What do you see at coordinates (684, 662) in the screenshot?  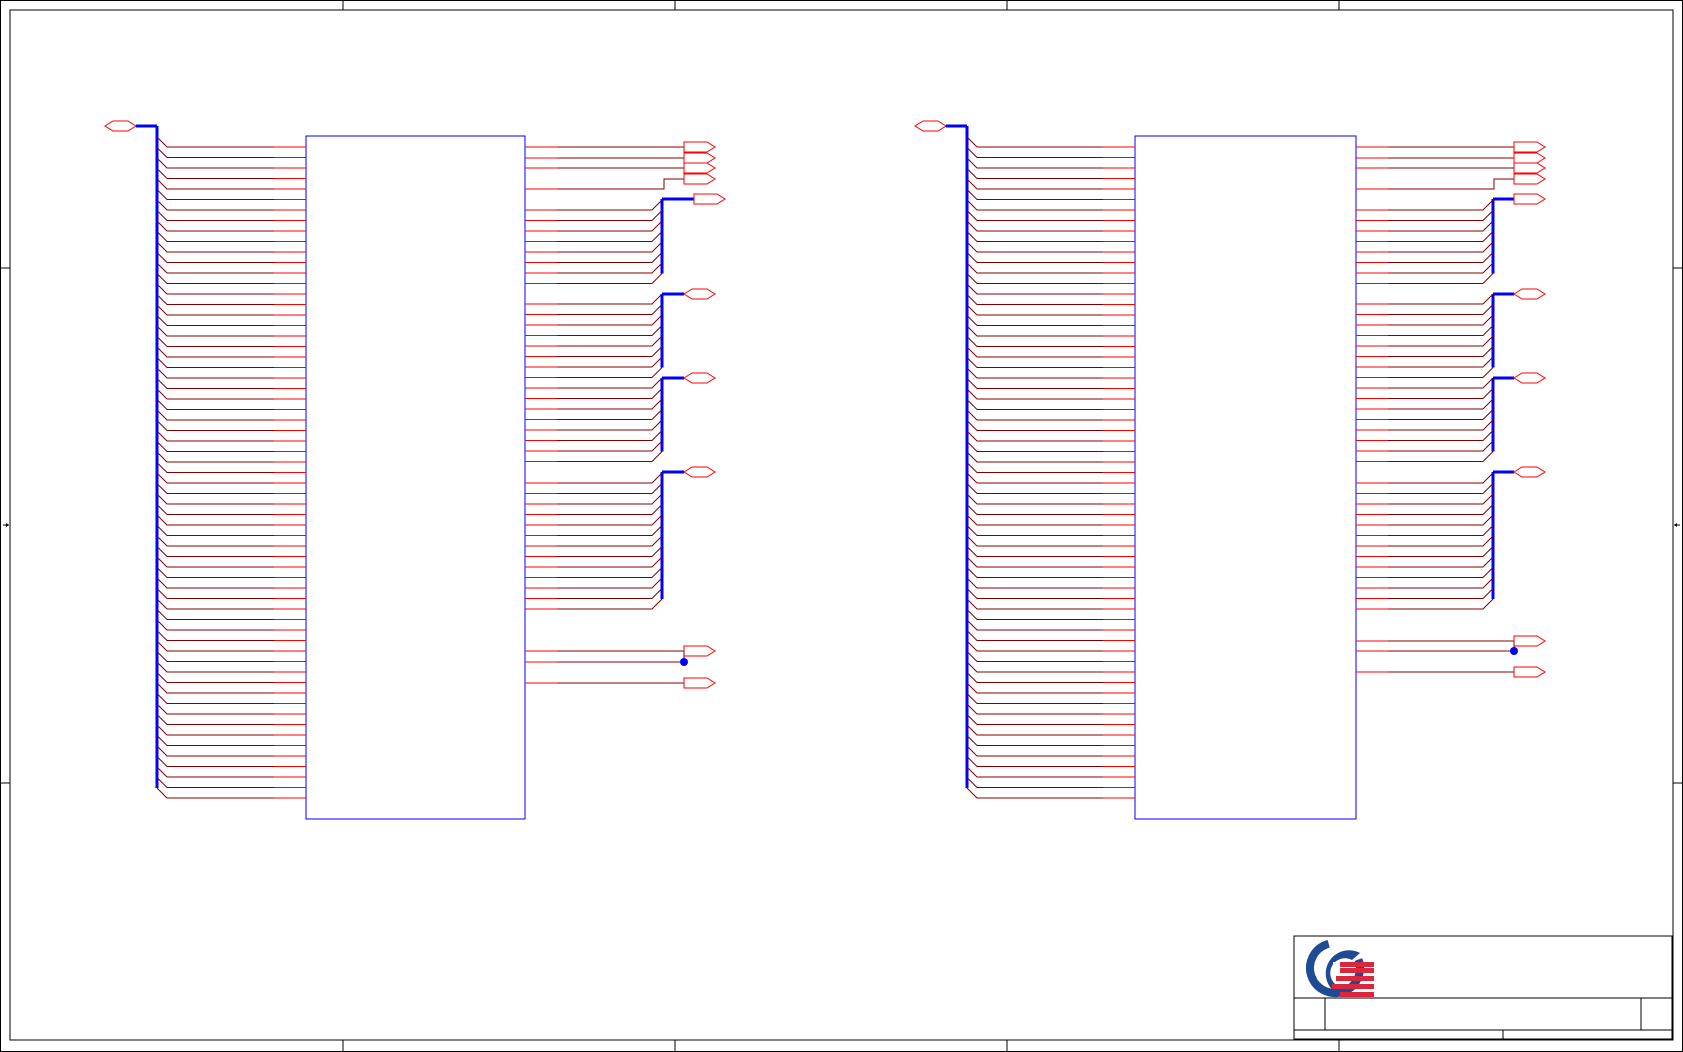 I see `junction-dot` at bounding box center [684, 662].